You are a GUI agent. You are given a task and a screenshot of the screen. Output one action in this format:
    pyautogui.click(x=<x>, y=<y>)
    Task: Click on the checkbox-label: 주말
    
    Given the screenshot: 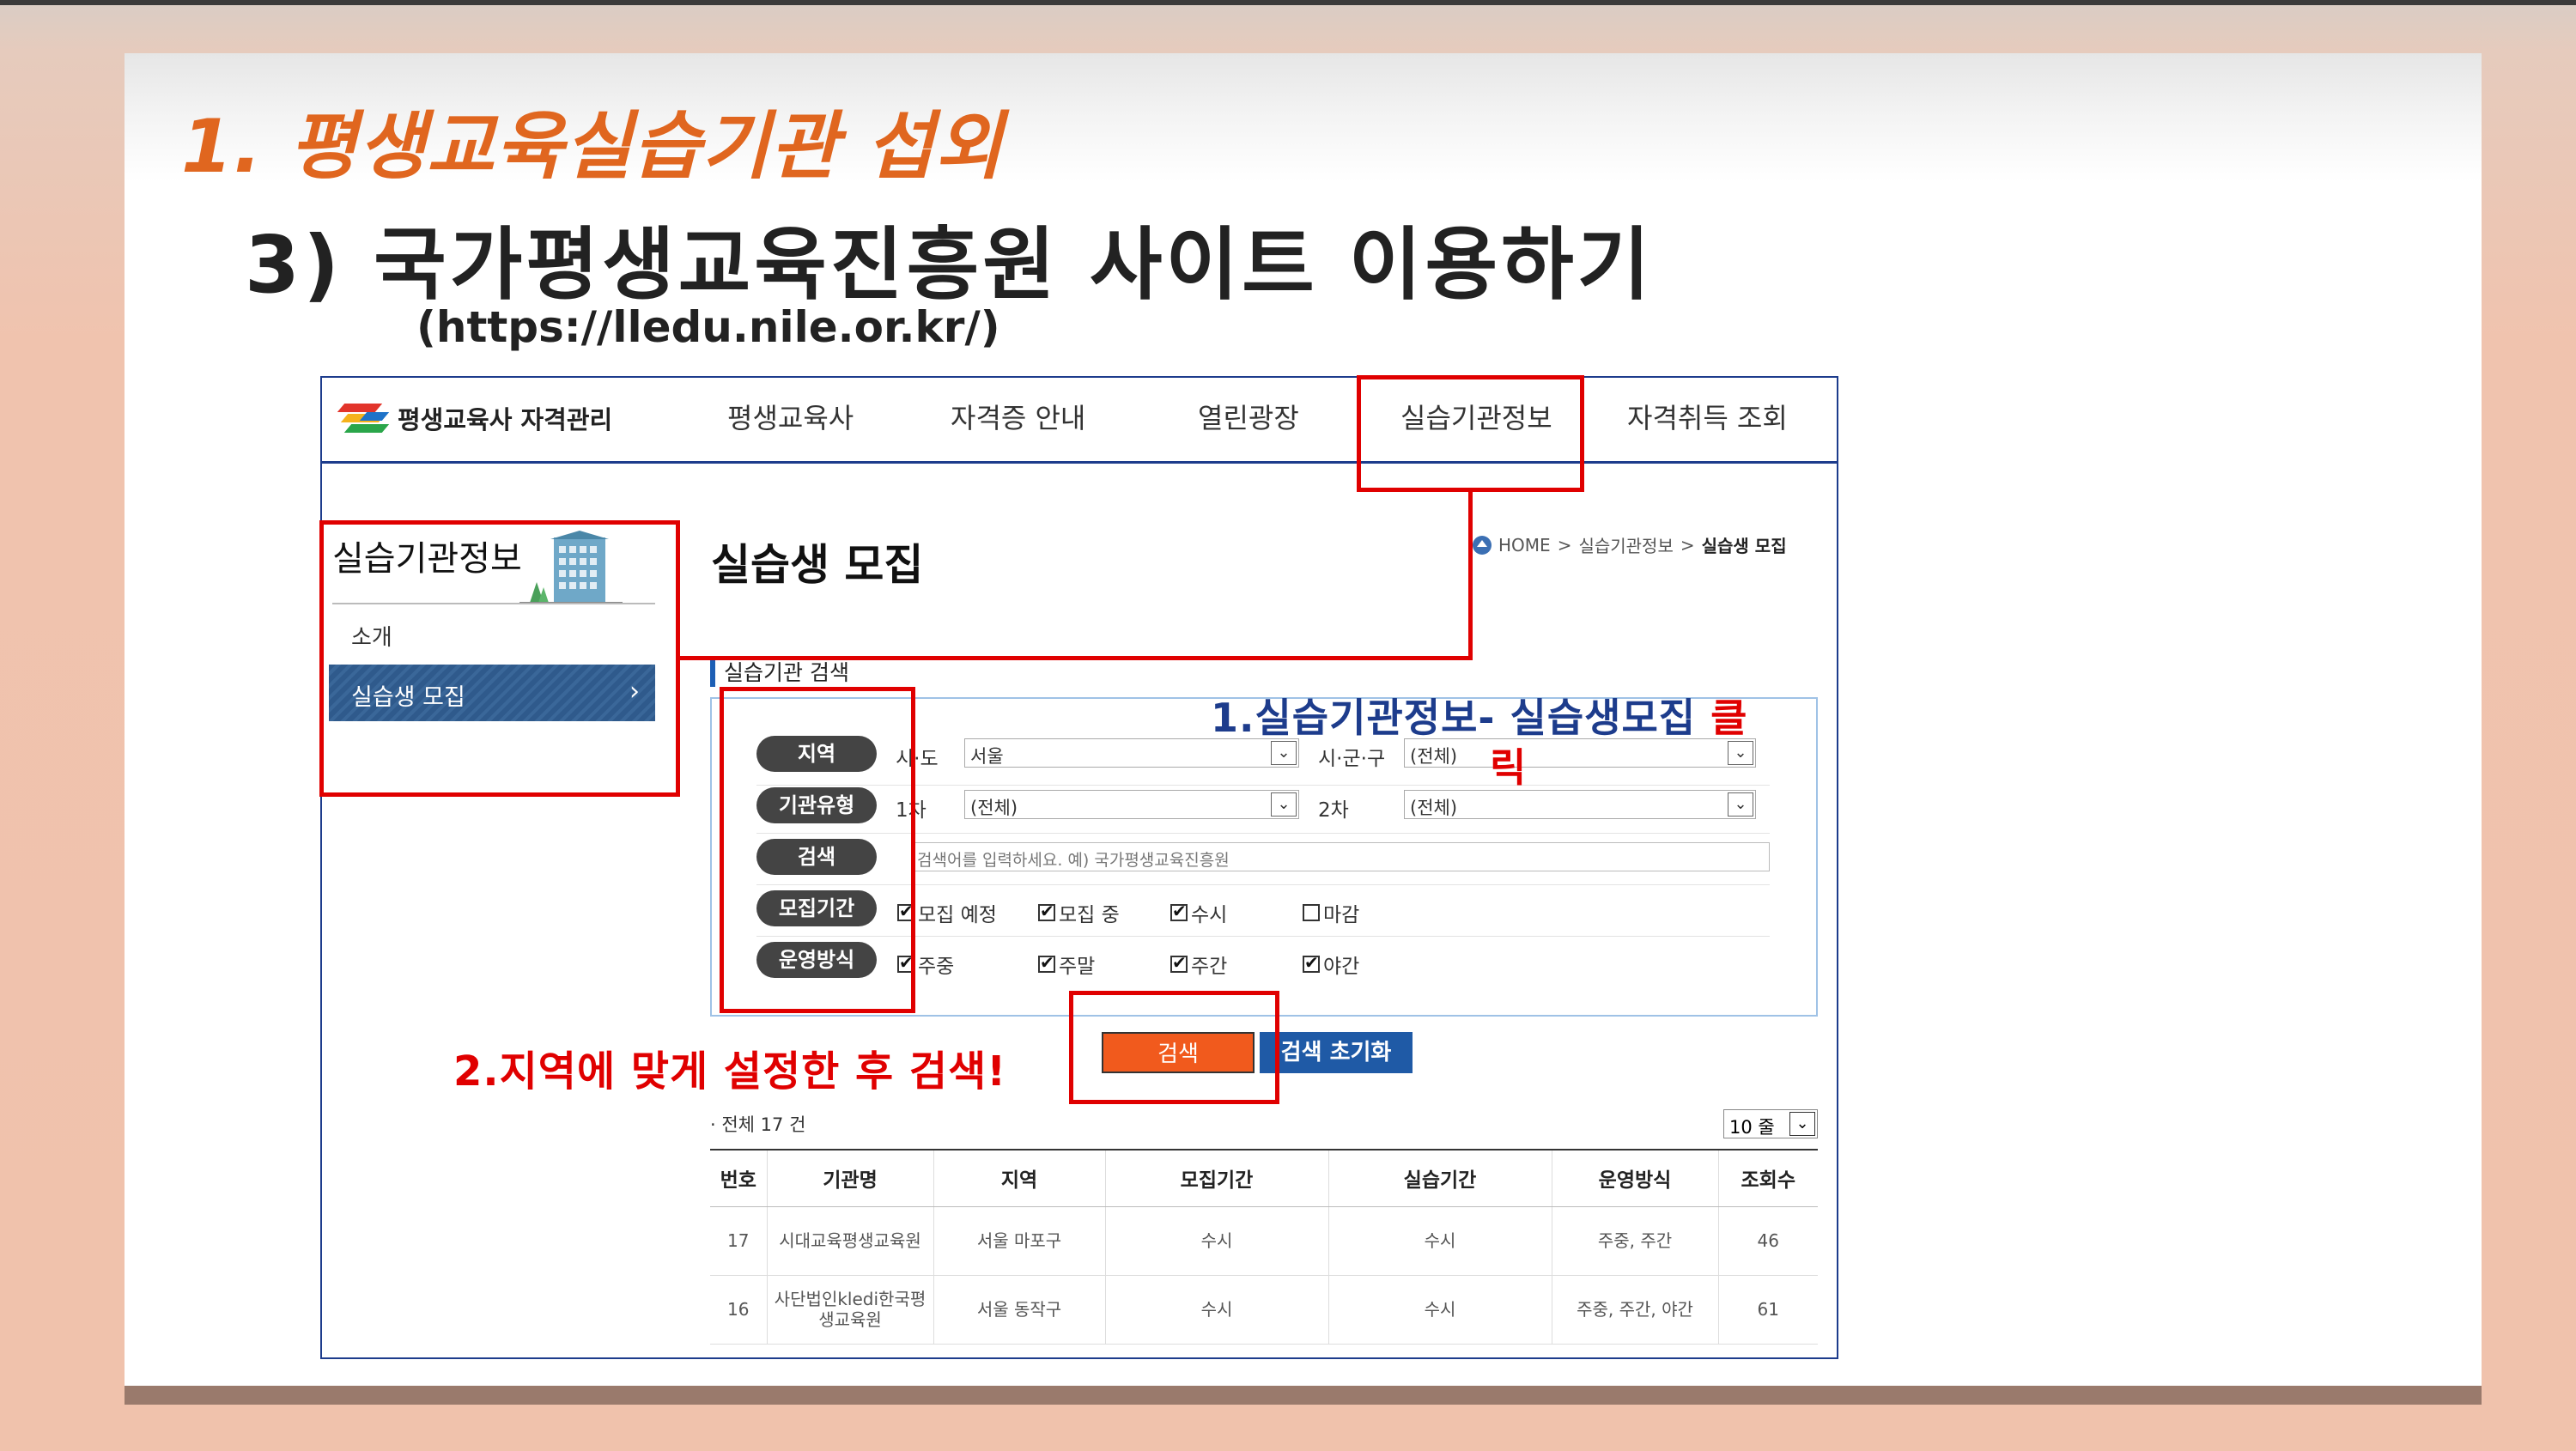 What is the action you would take?
    pyautogui.click(x=1078, y=967)
    